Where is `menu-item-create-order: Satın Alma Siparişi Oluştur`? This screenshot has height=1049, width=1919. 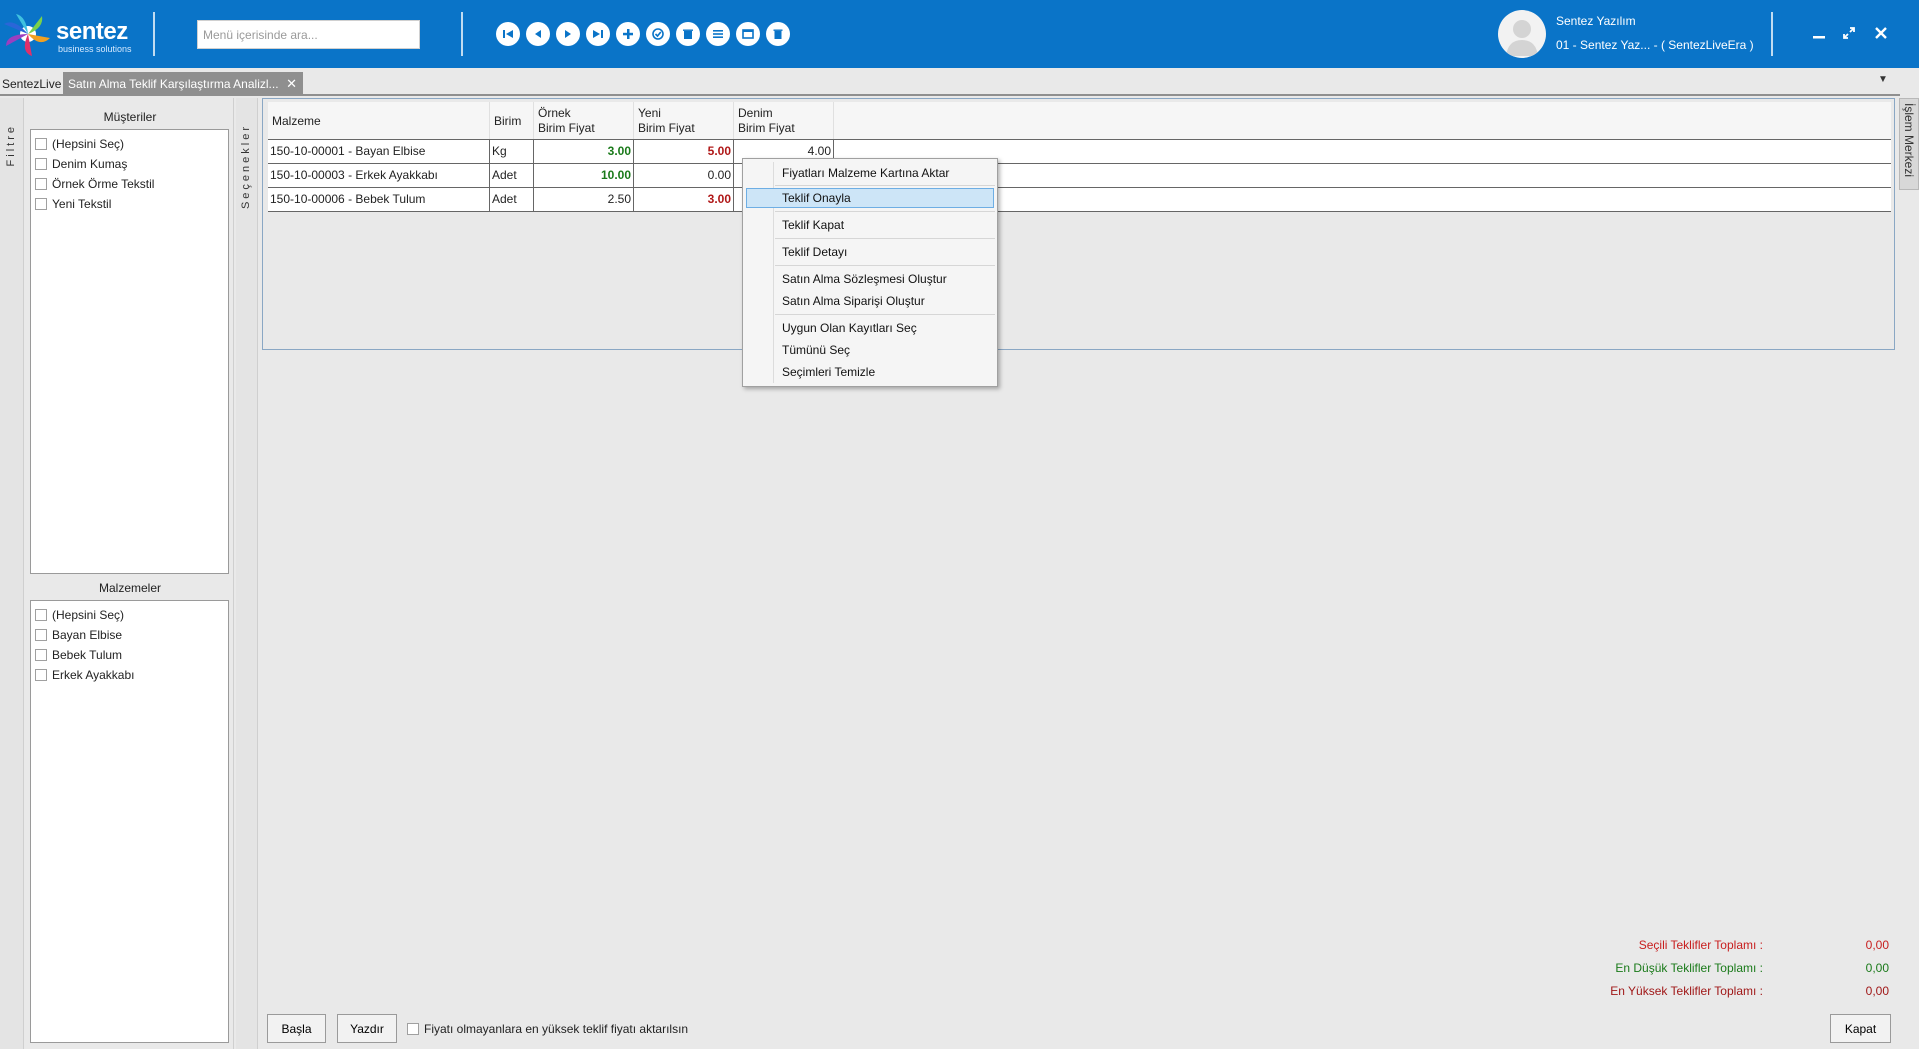
menu-item-create-order: Satın Alma Siparişi Oluştur is located at coordinates (870, 301).